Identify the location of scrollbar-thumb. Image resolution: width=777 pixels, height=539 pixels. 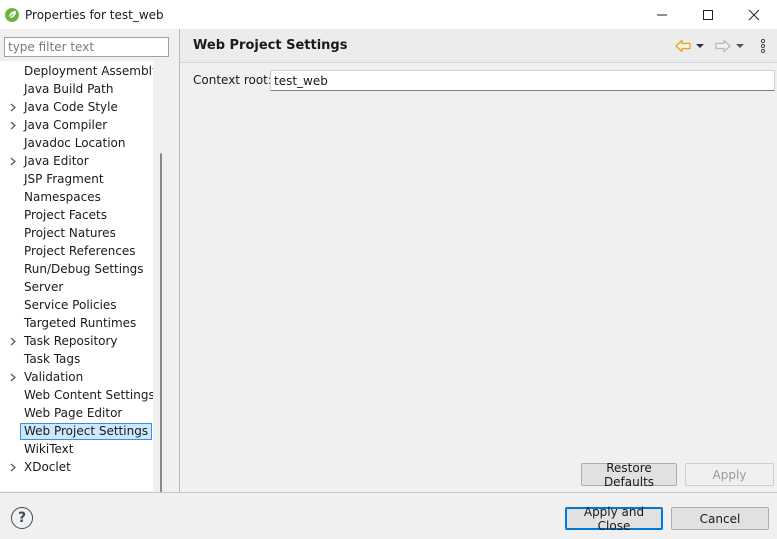
(161, 329).